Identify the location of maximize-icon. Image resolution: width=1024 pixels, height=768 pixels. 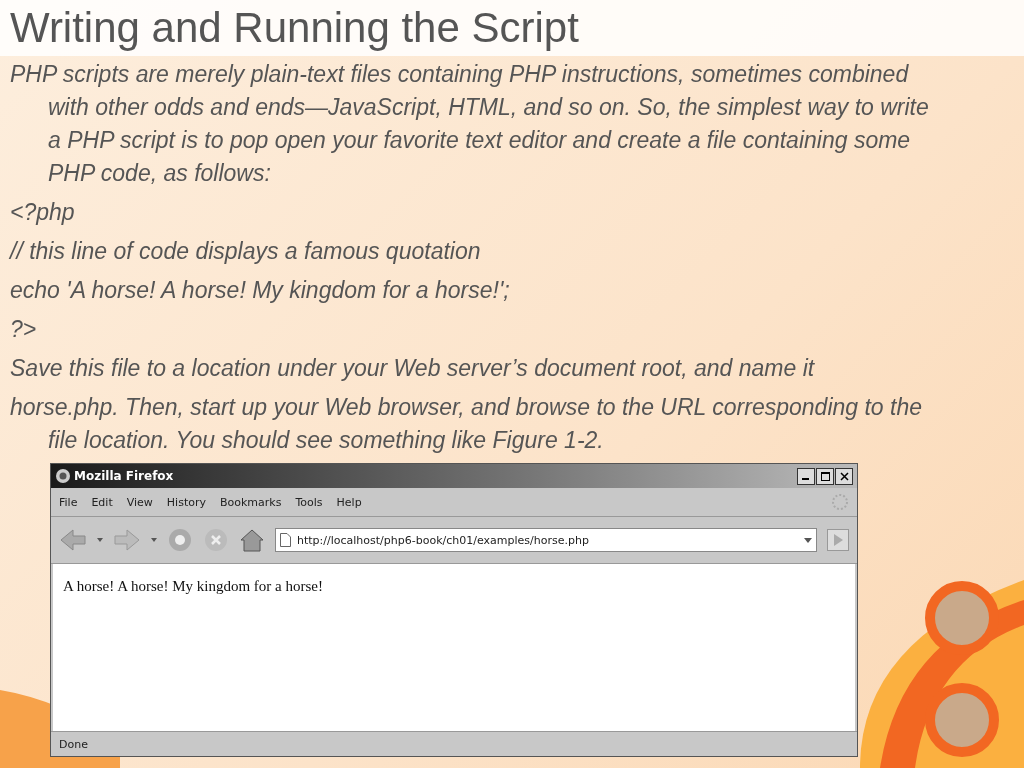
(825, 476).